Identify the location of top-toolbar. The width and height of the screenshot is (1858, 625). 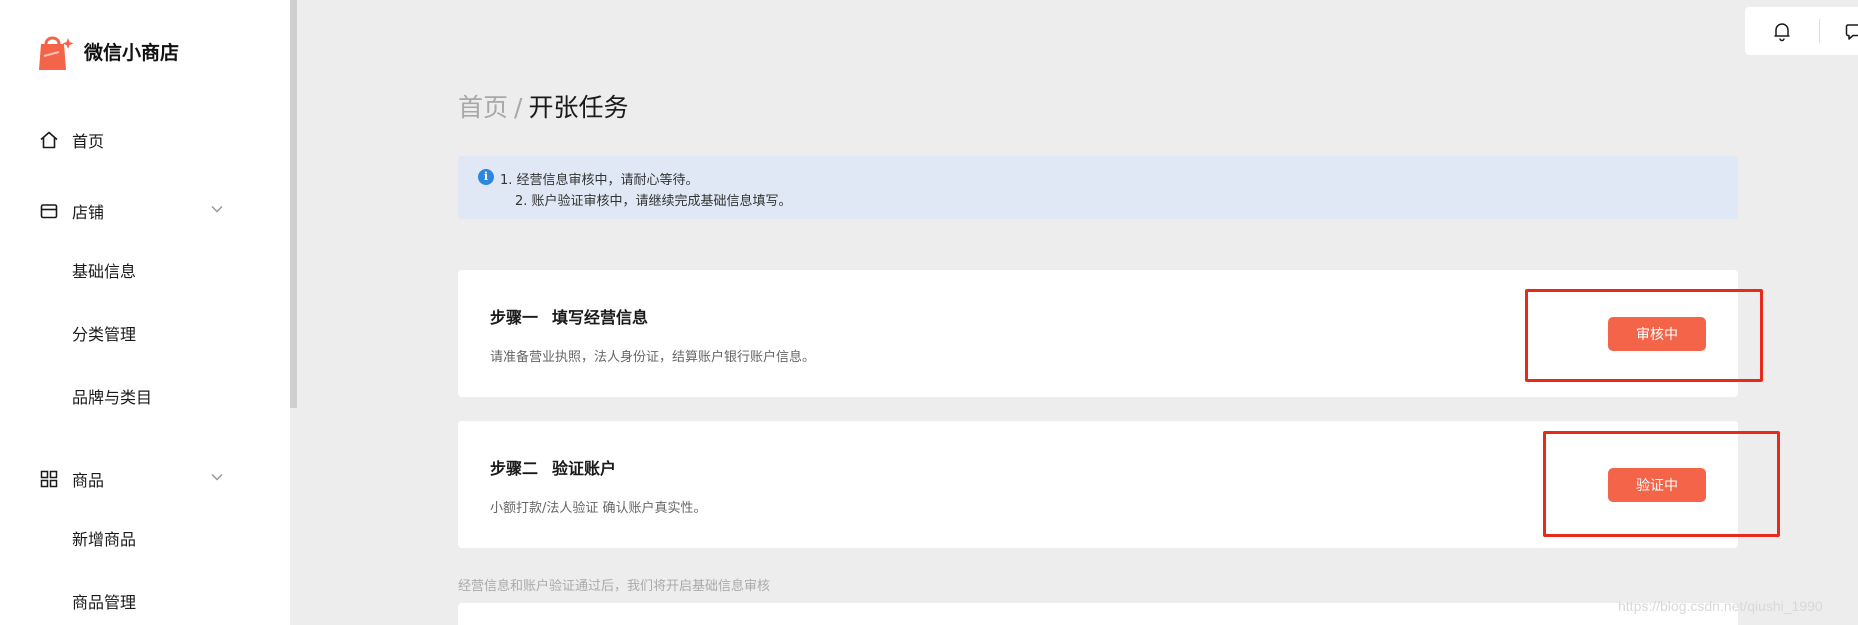
(1801, 31).